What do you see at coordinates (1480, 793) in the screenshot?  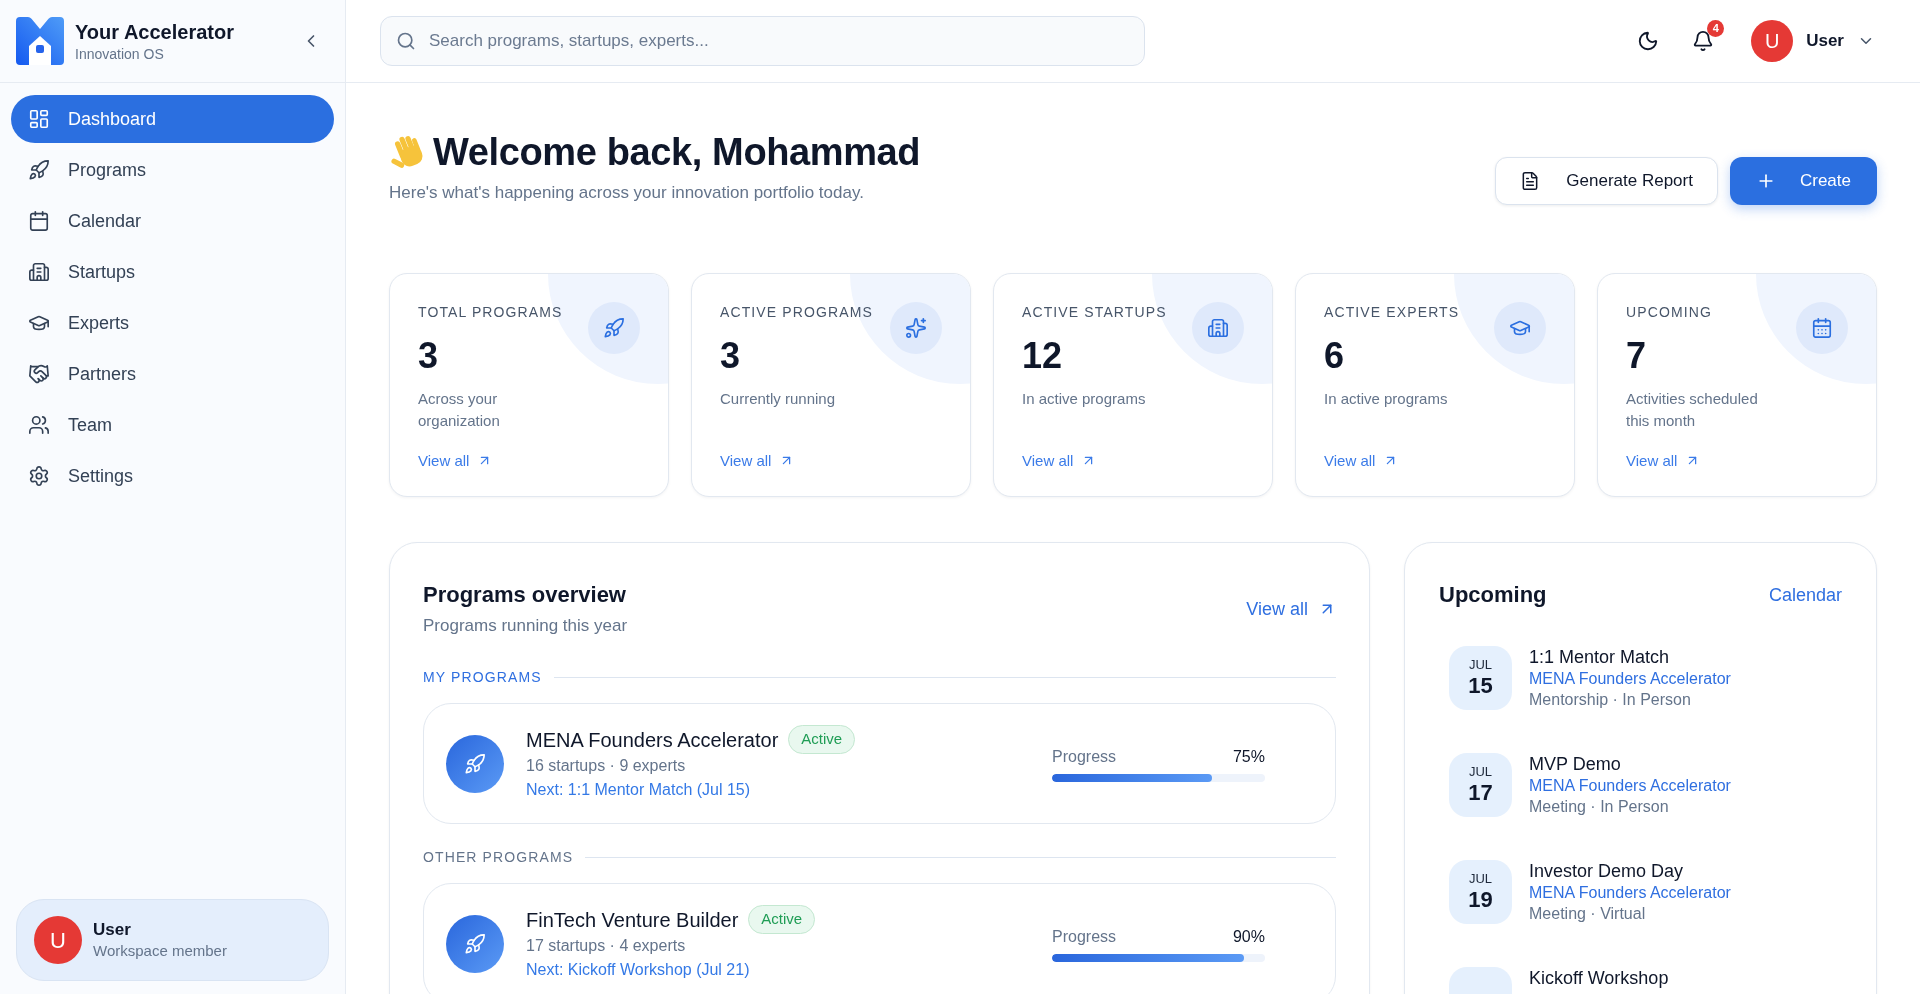 I see `event-day: 17` at bounding box center [1480, 793].